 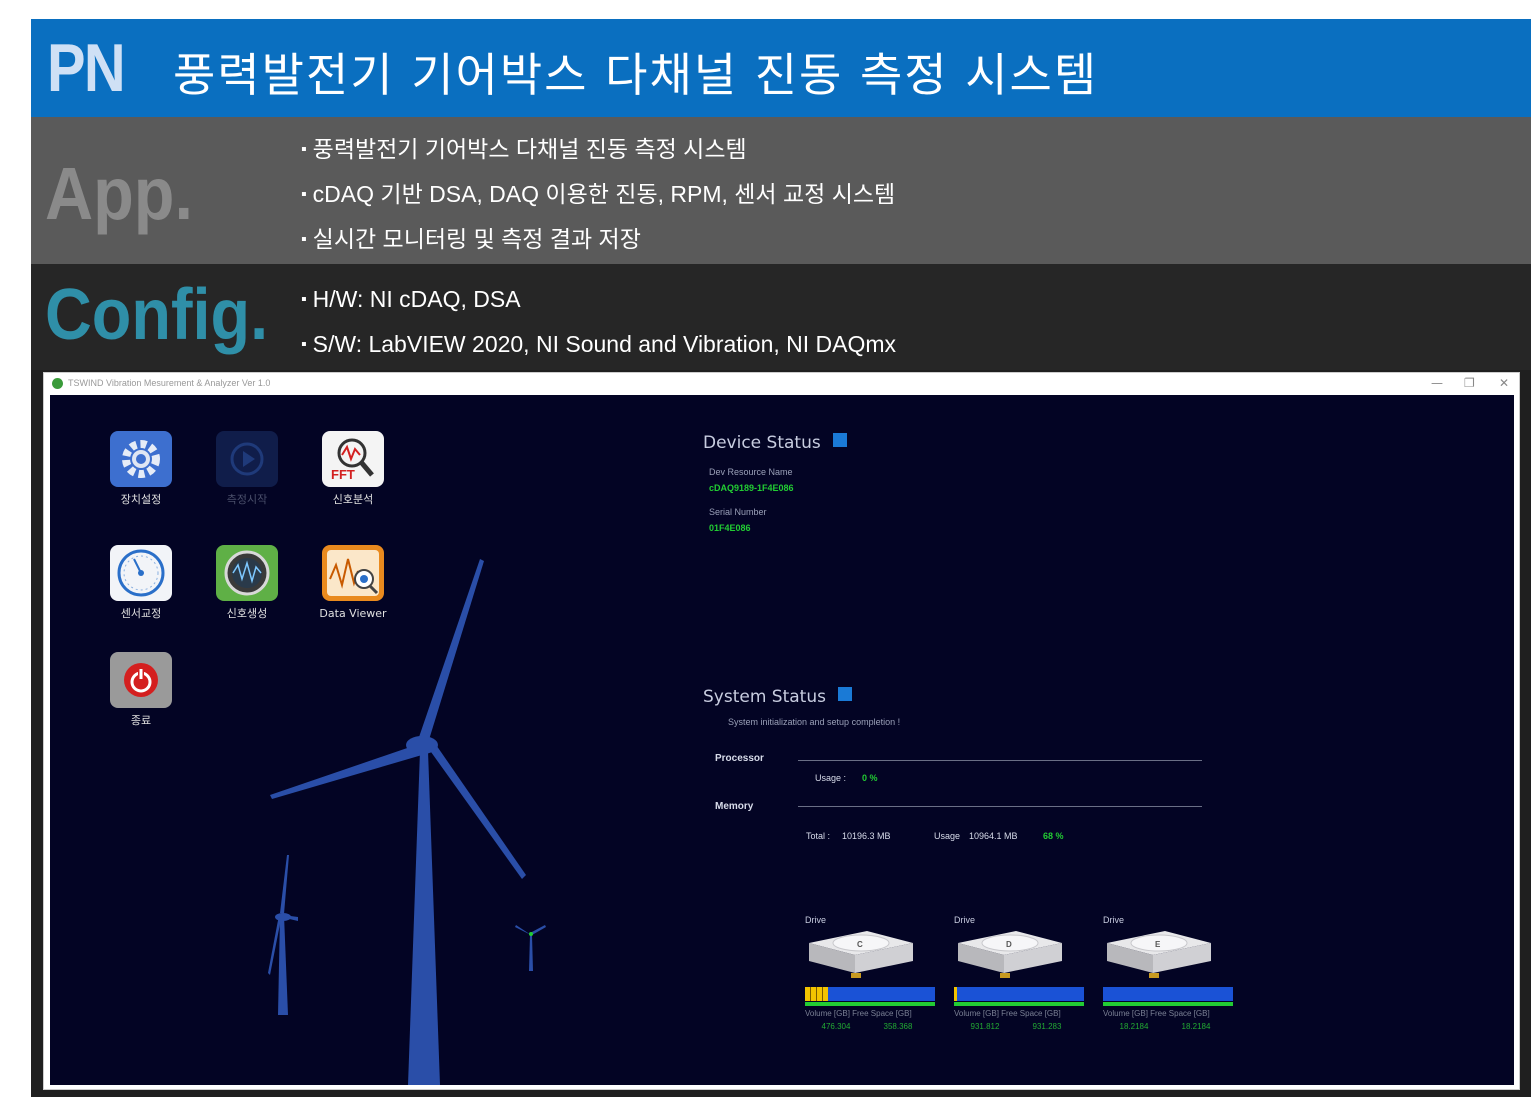 What do you see at coordinates (141, 720) in the screenshot?
I see `exit-label: 종료` at bounding box center [141, 720].